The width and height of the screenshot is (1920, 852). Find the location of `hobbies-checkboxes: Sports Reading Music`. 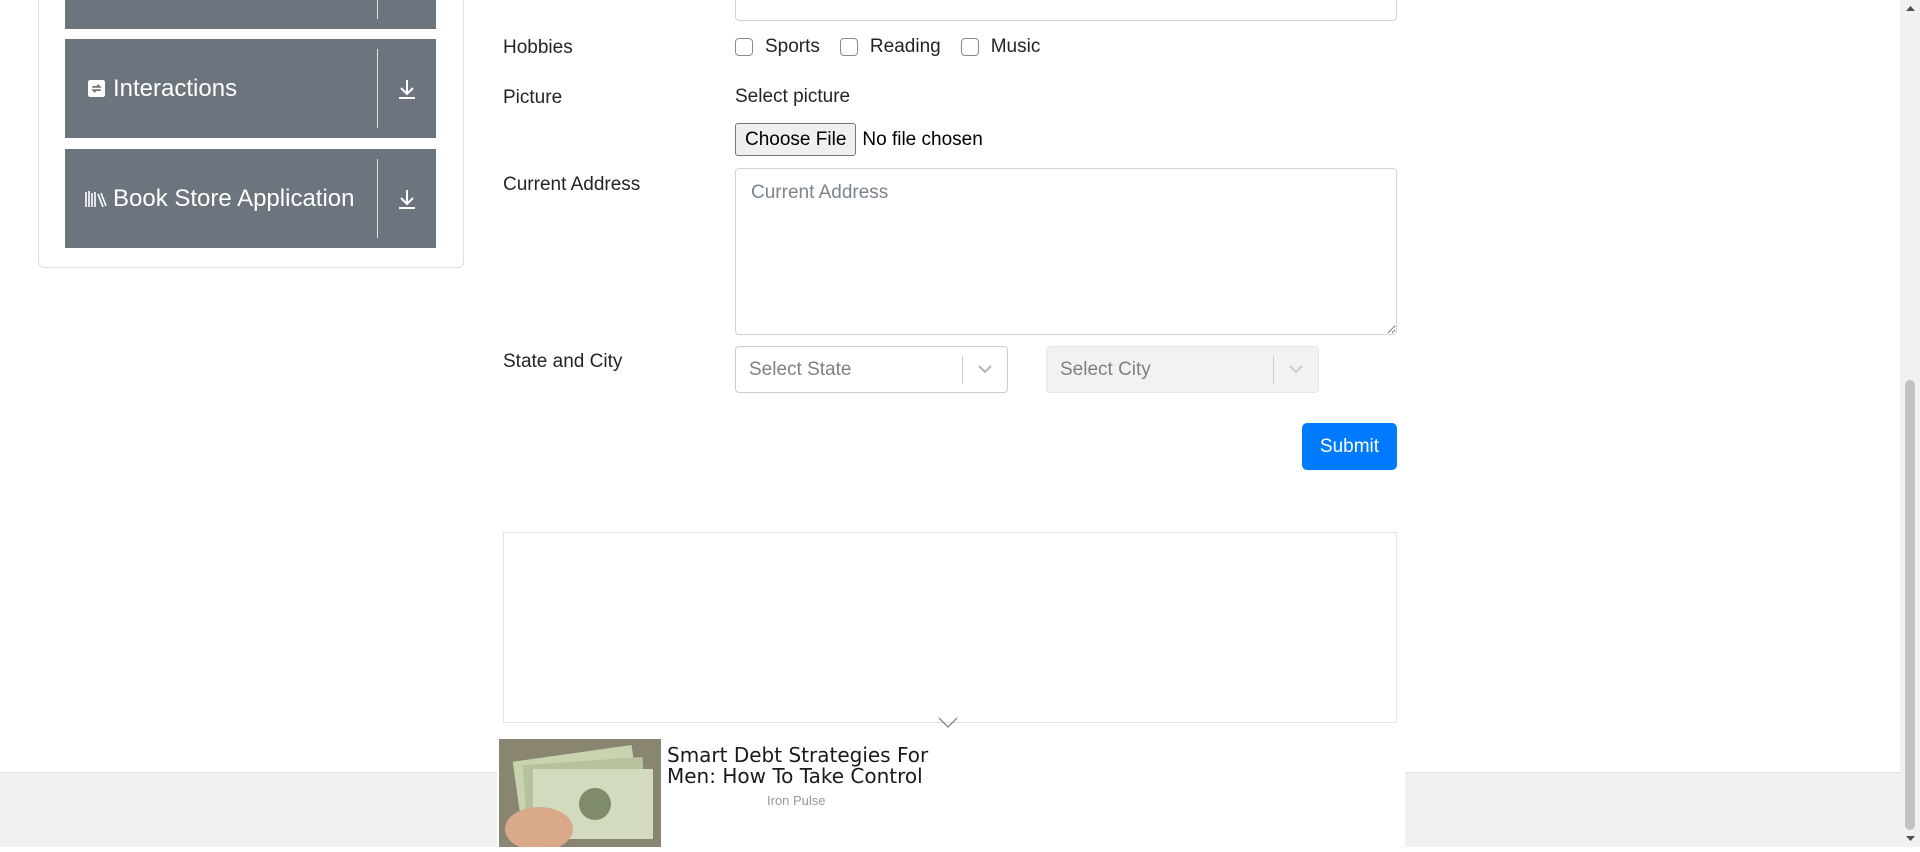

hobbies-checkboxes: Sports Reading Music is located at coordinates (897, 47).